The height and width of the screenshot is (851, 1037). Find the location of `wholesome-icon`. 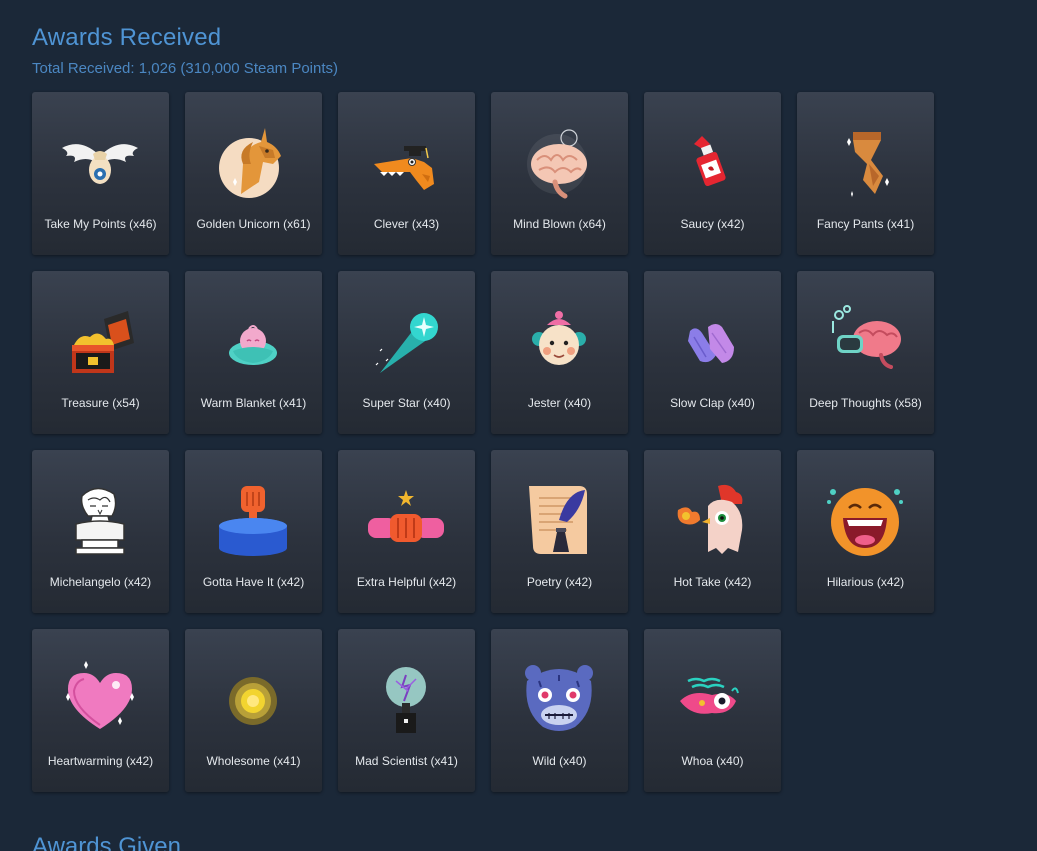

wholesome-icon is located at coordinates (253, 701).